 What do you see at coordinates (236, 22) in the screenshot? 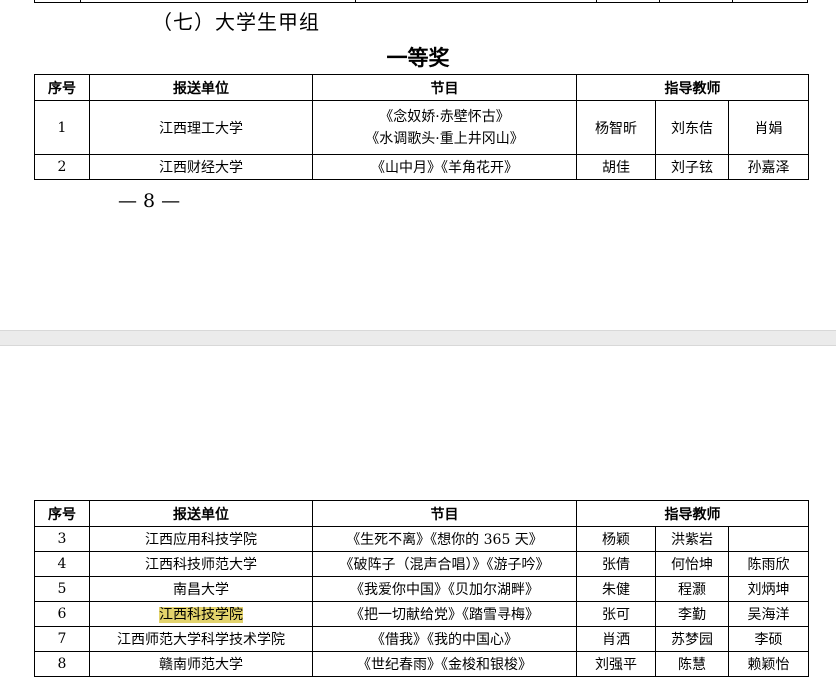
I see `section-title: （七）大学生甲组` at bounding box center [236, 22].